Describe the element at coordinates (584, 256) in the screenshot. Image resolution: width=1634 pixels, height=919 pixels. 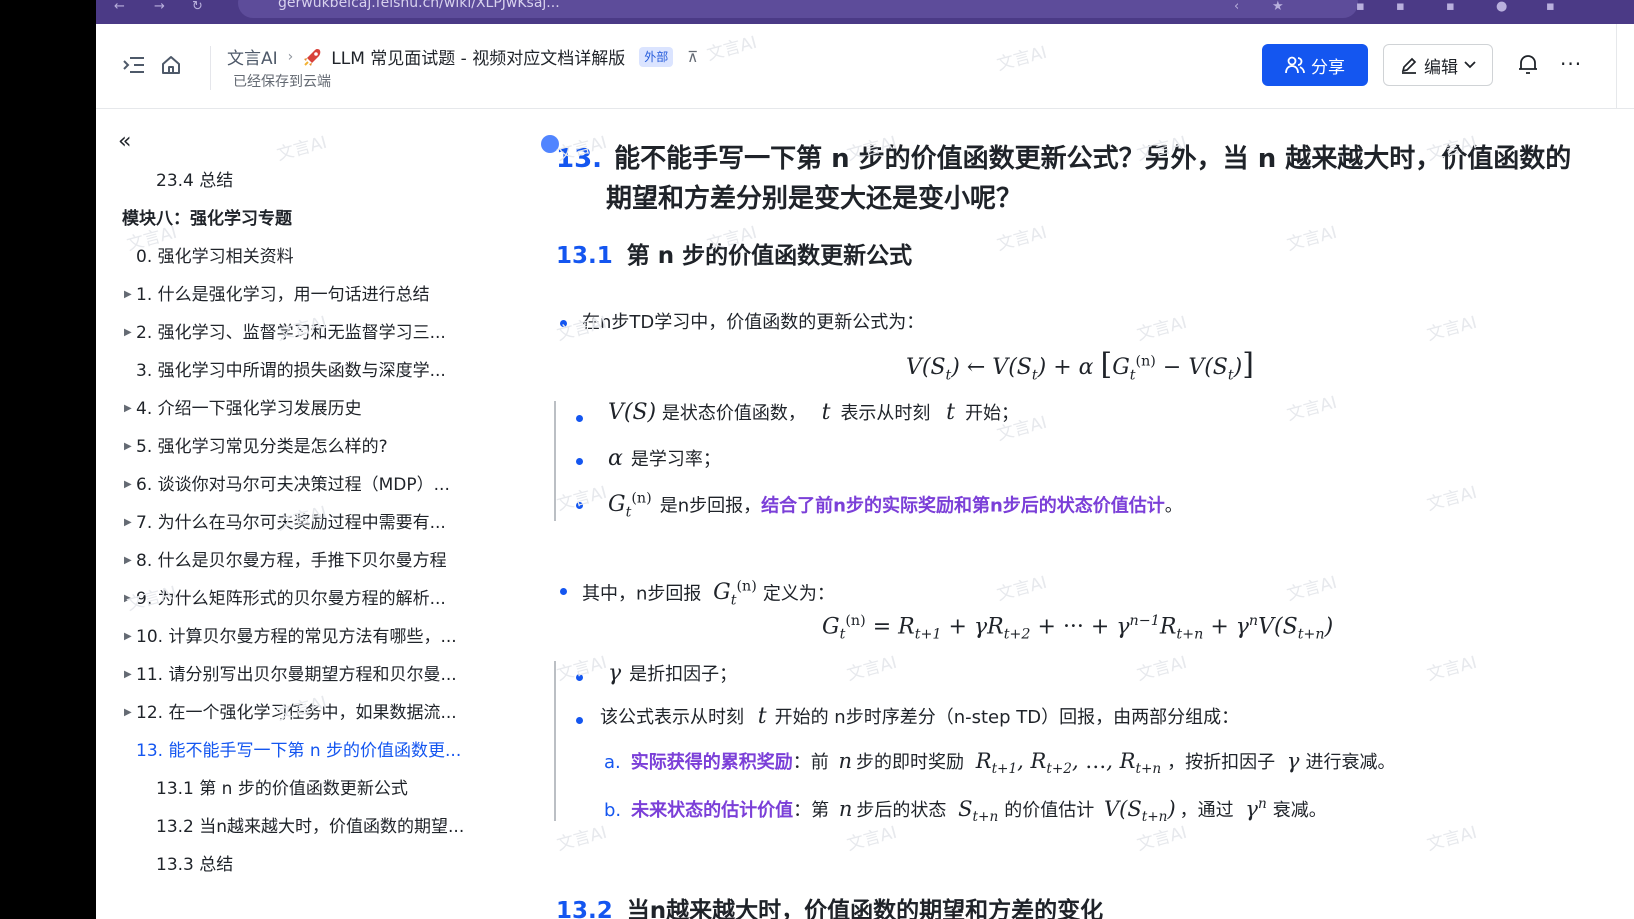
I see `subheading-number: 13.1` at that location.